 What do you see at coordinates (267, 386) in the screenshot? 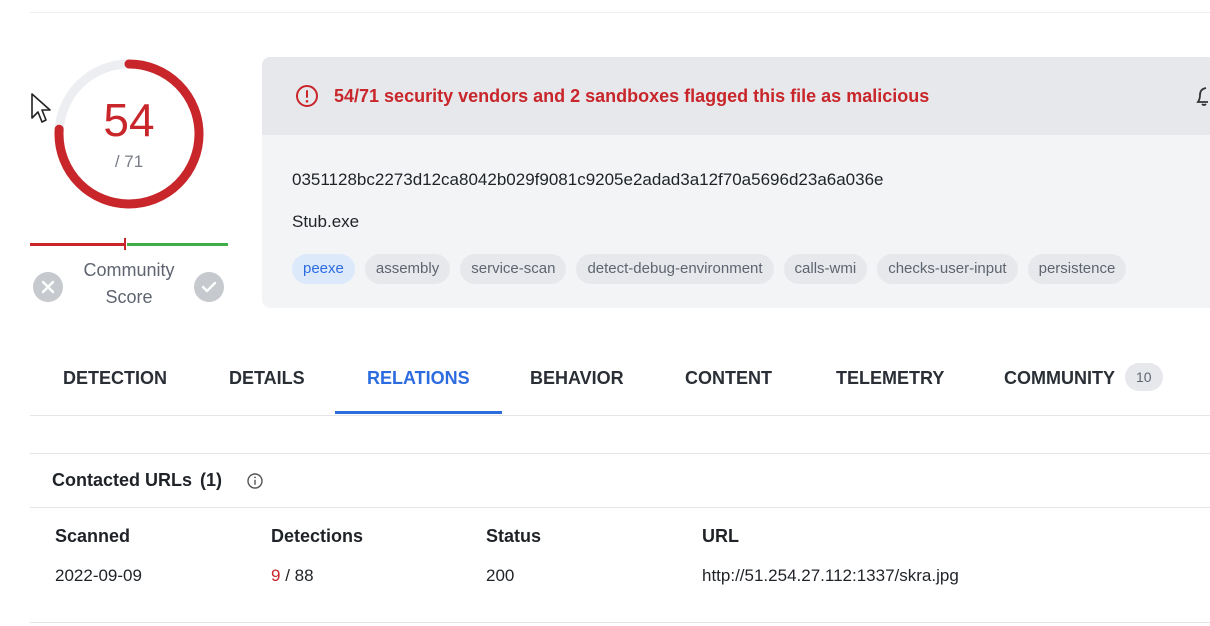
I see `tab-details: DETAILS` at bounding box center [267, 386].